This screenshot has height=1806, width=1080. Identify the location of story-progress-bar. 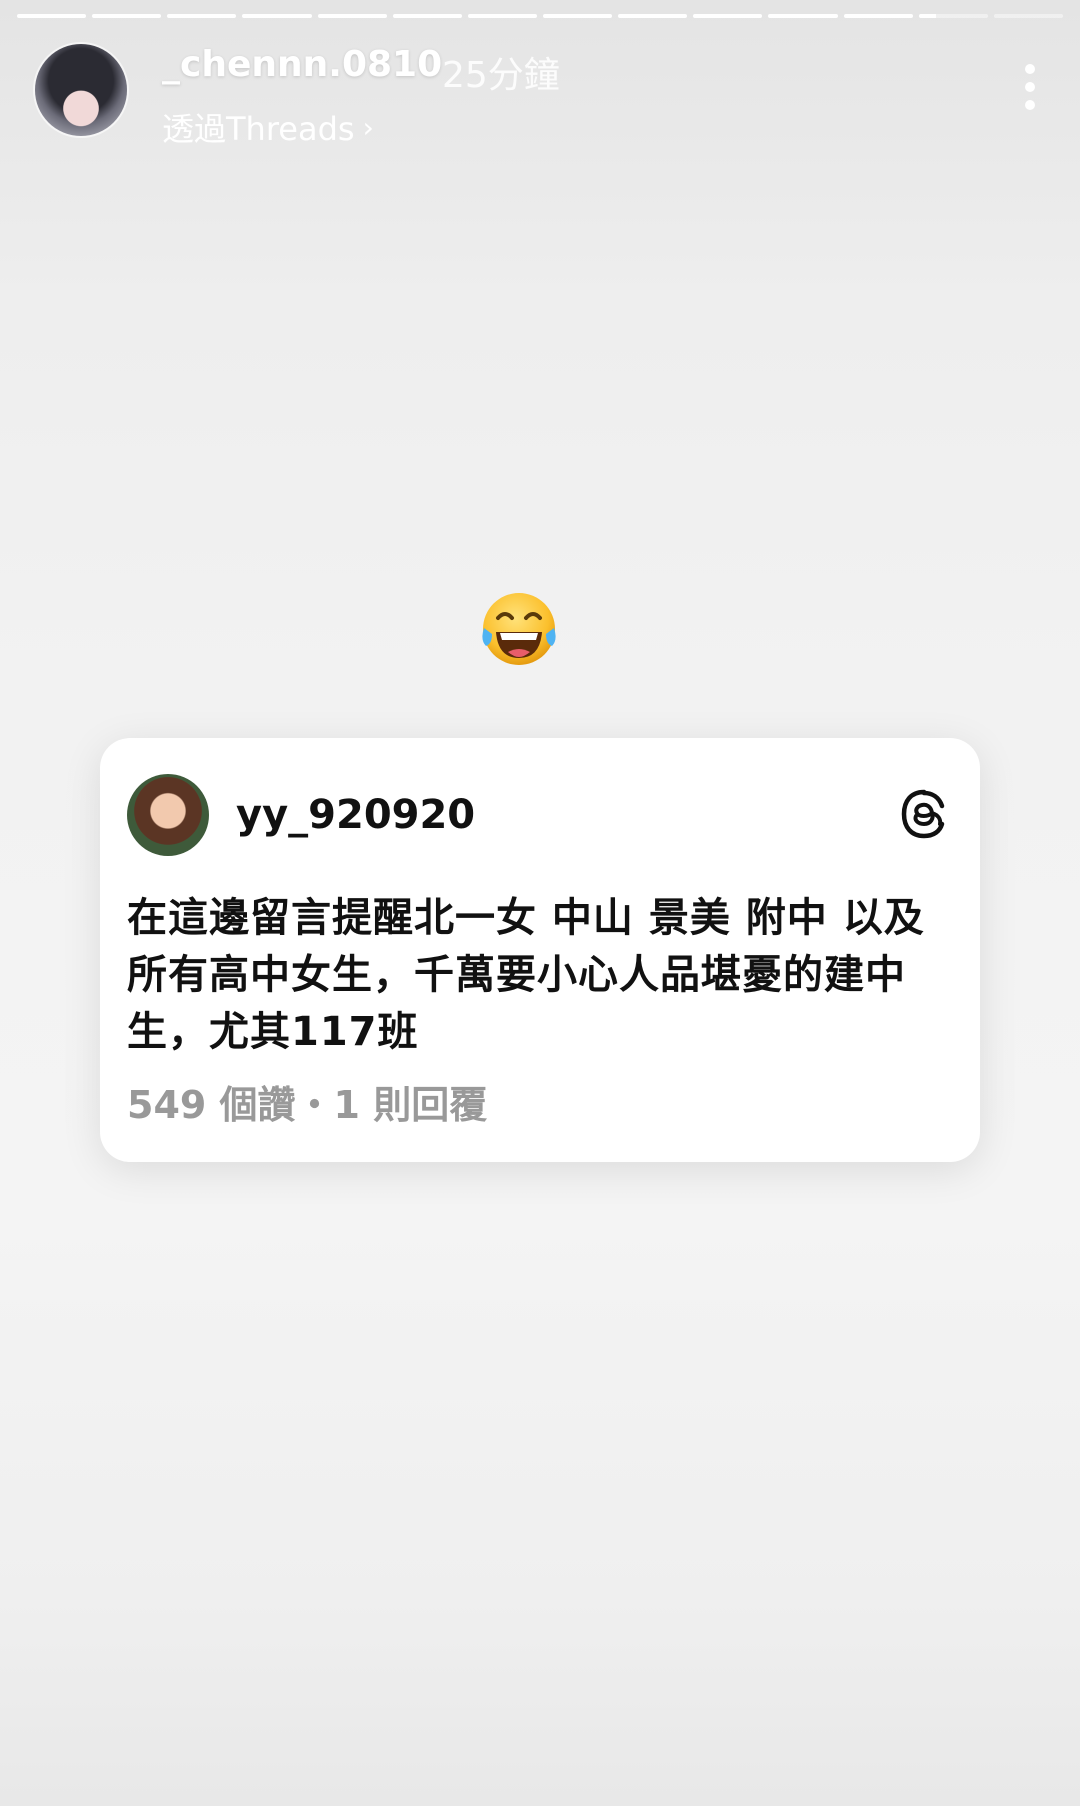
(540, 16).